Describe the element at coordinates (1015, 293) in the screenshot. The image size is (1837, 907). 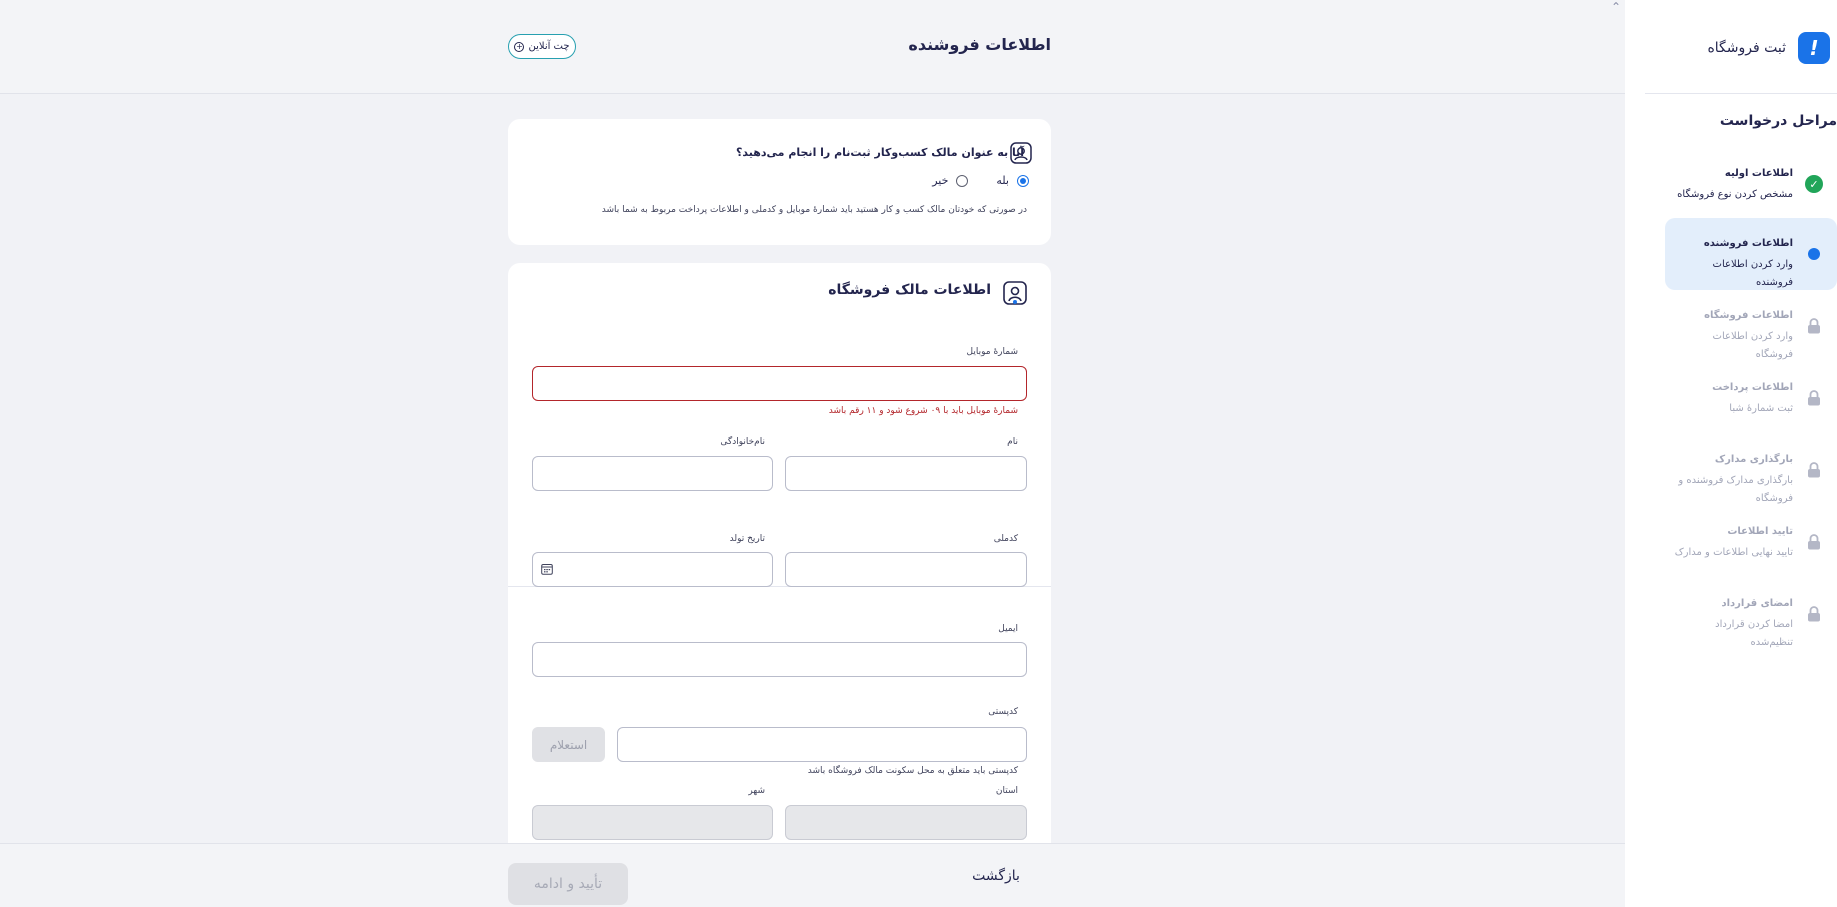
I see `store-owner-icon` at that location.